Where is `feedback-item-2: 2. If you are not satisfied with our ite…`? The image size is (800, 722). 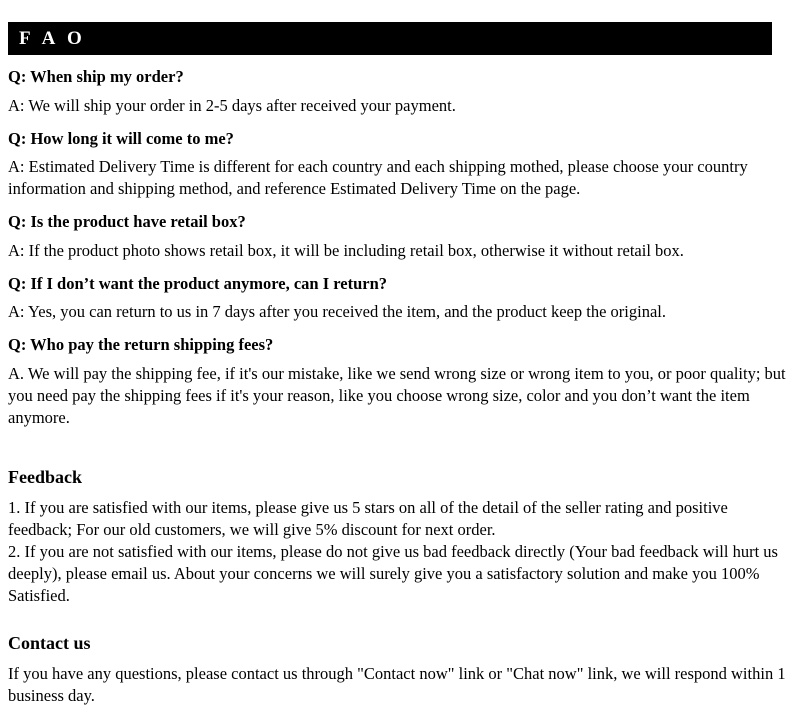 feedback-item-2: 2. If you are not satisfied with our ite… is located at coordinates (393, 573).